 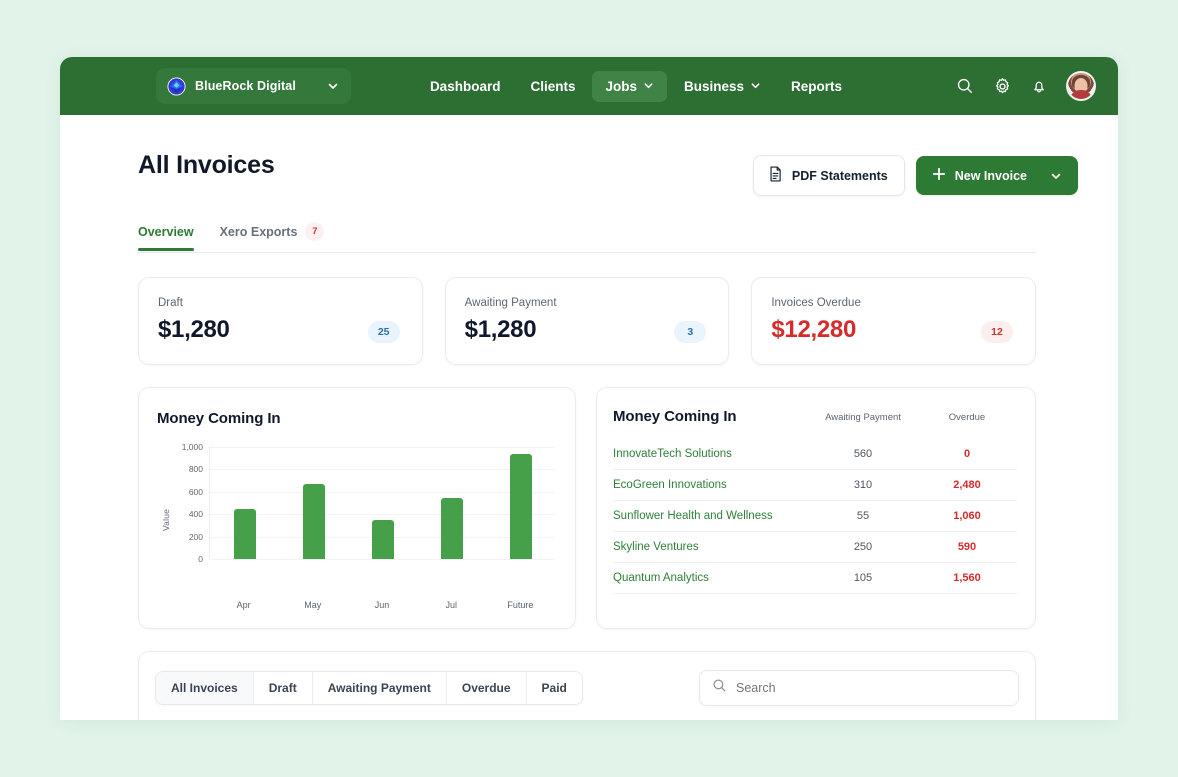 I want to click on stat-count-badge: 12, so click(x=997, y=332).